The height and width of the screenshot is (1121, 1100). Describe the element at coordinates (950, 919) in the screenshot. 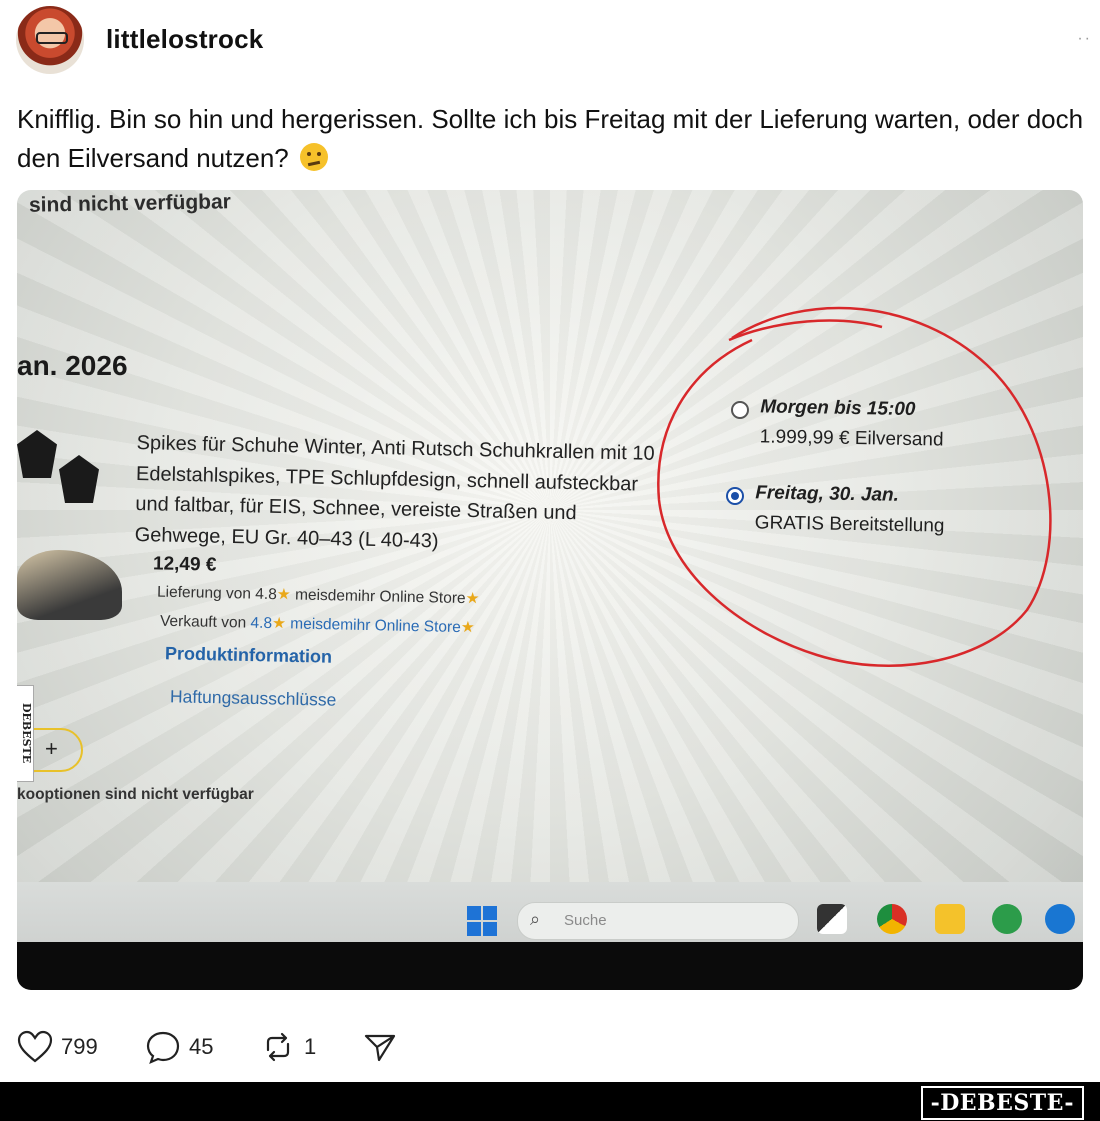

I see `folder-icon` at that location.